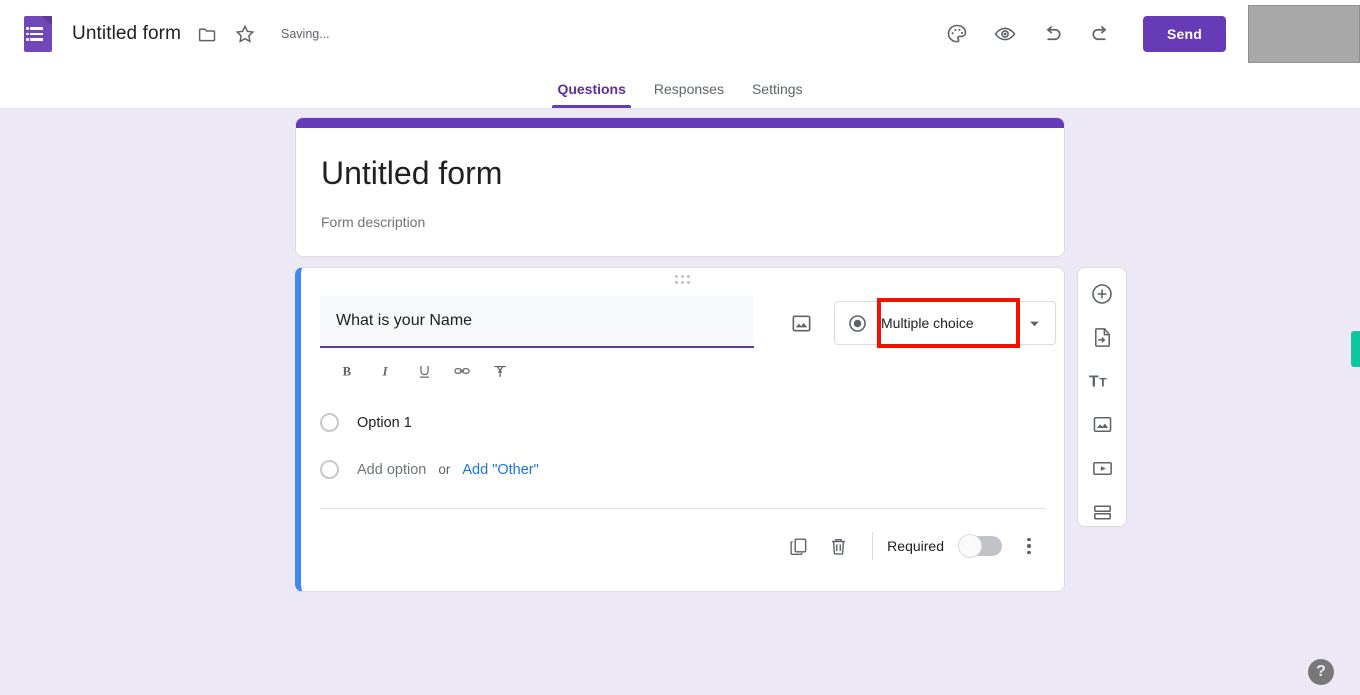  I want to click on svg-text: I, so click(385, 372).